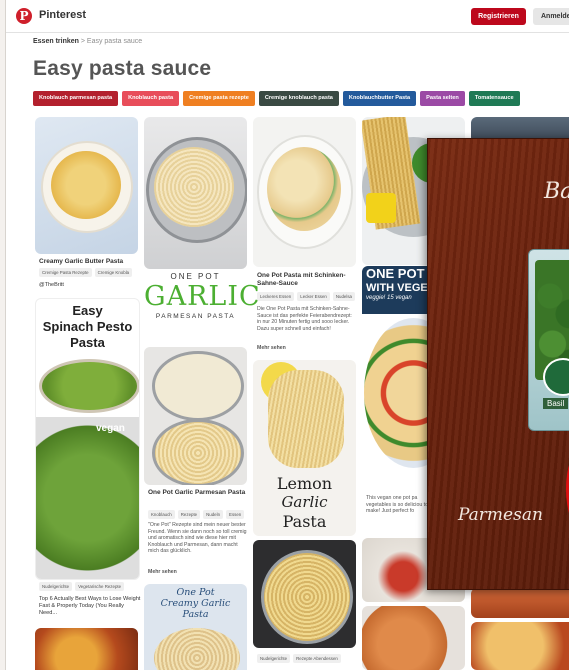  What do you see at coordinates (235, 514) in the screenshot?
I see `pin-tag: Essen` at bounding box center [235, 514].